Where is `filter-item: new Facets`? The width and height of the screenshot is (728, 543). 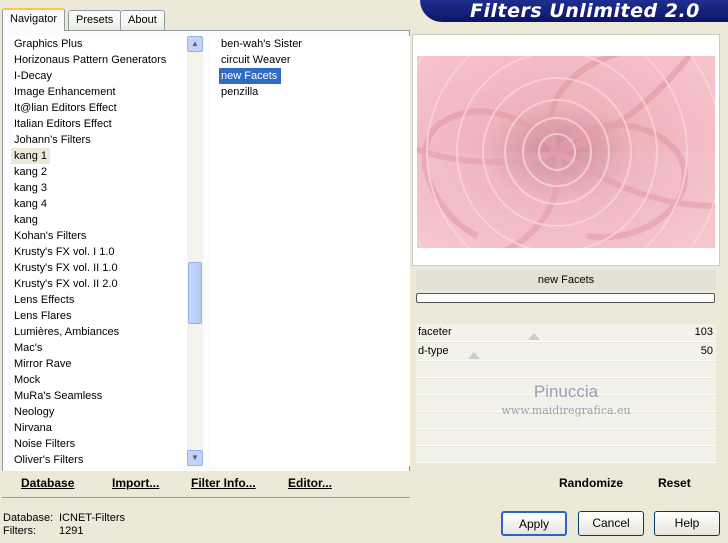 filter-item: new Facets is located at coordinates (310, 76).